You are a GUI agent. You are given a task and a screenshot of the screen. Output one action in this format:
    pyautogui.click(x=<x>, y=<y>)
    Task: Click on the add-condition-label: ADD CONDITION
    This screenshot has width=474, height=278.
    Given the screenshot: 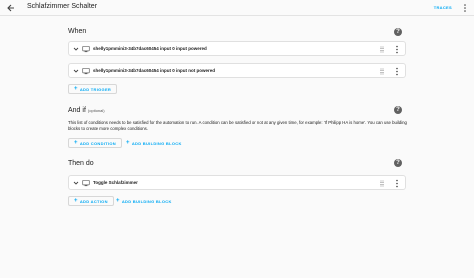 What is the action you would take?
    pyautogui.click(x=97, y=143)
    